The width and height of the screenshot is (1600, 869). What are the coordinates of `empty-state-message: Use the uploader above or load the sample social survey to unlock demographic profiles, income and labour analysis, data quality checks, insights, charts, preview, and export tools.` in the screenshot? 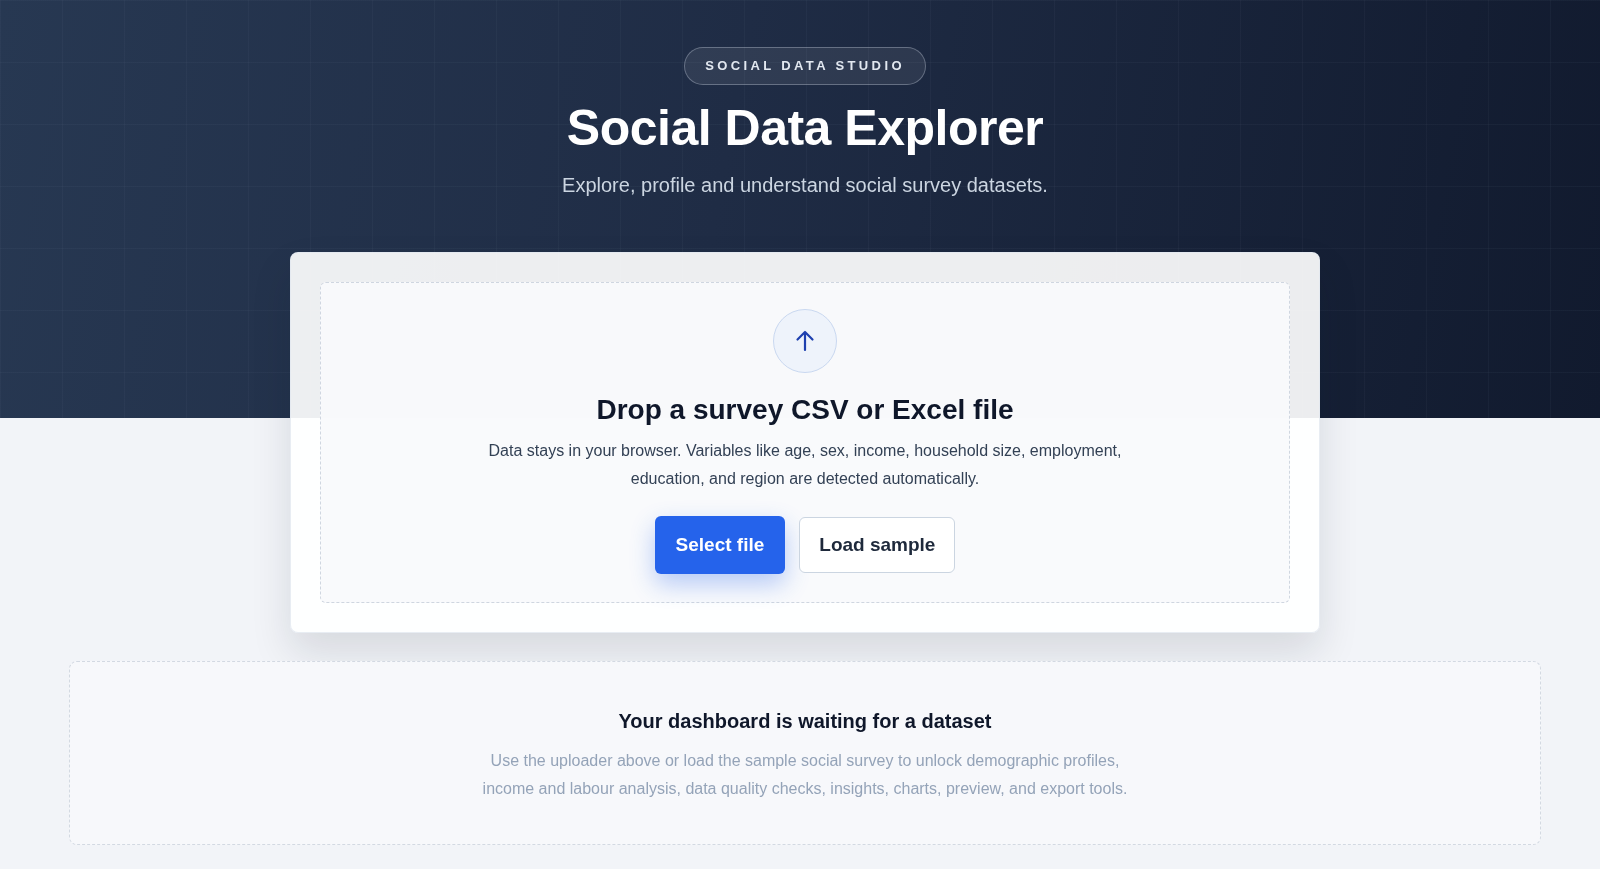 It's located at (805, 775).